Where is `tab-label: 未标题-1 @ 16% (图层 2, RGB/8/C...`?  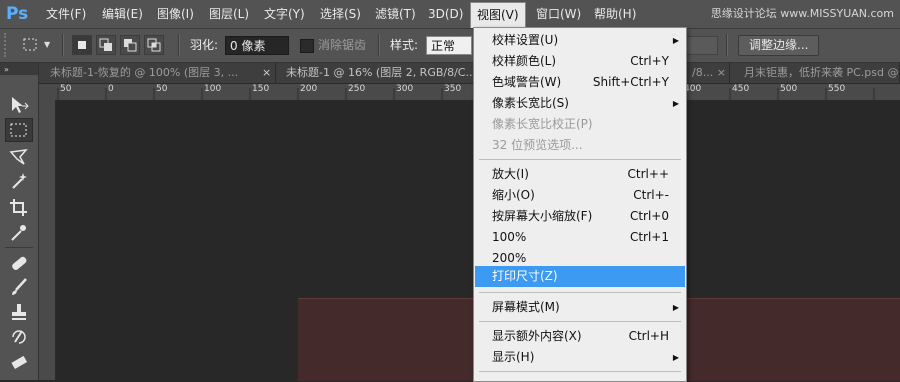 tab-label: 未标题-1 @ 16% (图层 2, RGB/8/C... is located at coordinates (381, 72).